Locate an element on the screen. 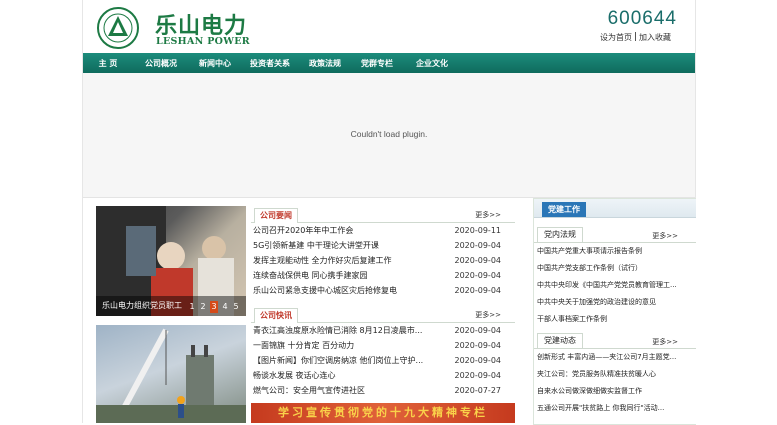  news-date: 2020-09-11 is located at coordinates (478, 230).